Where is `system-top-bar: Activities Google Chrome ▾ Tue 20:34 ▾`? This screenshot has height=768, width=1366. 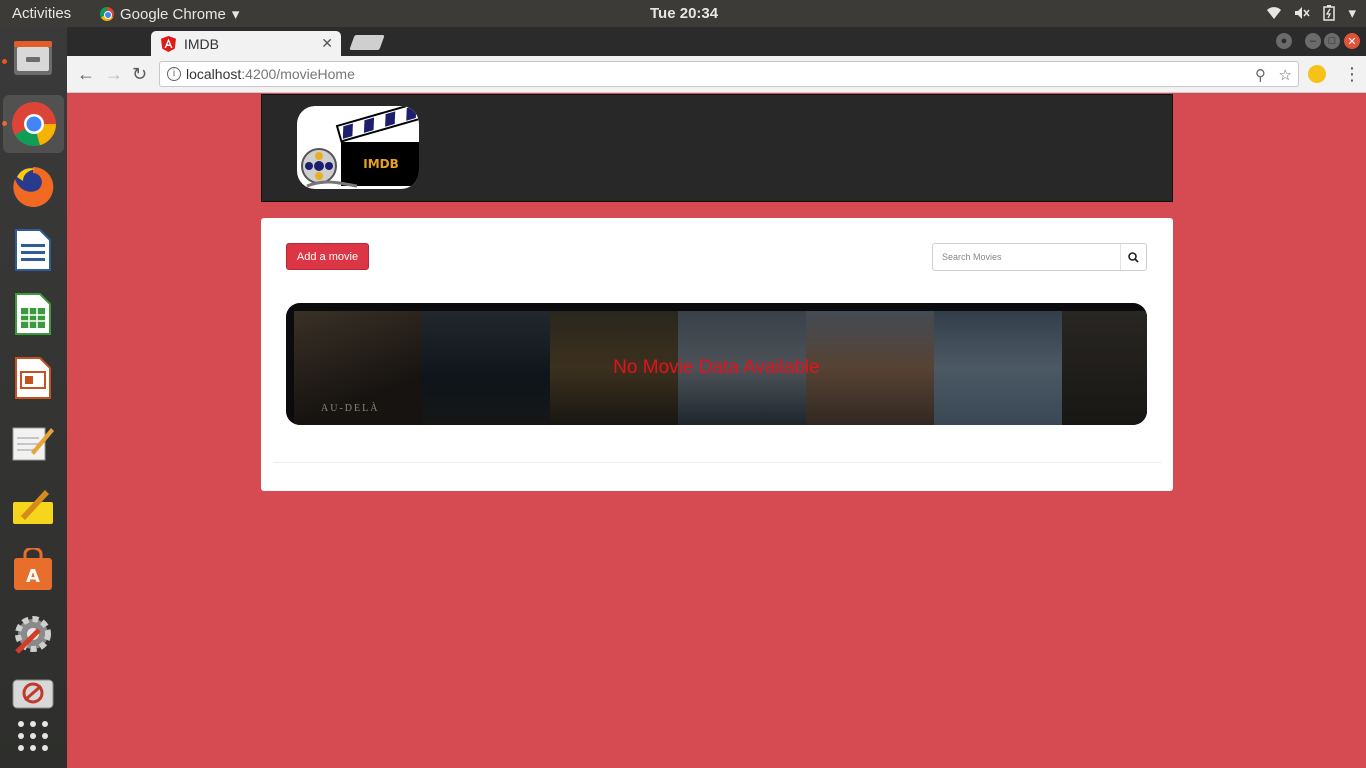
system-top-bar: Activities Google Chrome ▾ Tue 20:34 ▾ is located at coordinates (683, 13).